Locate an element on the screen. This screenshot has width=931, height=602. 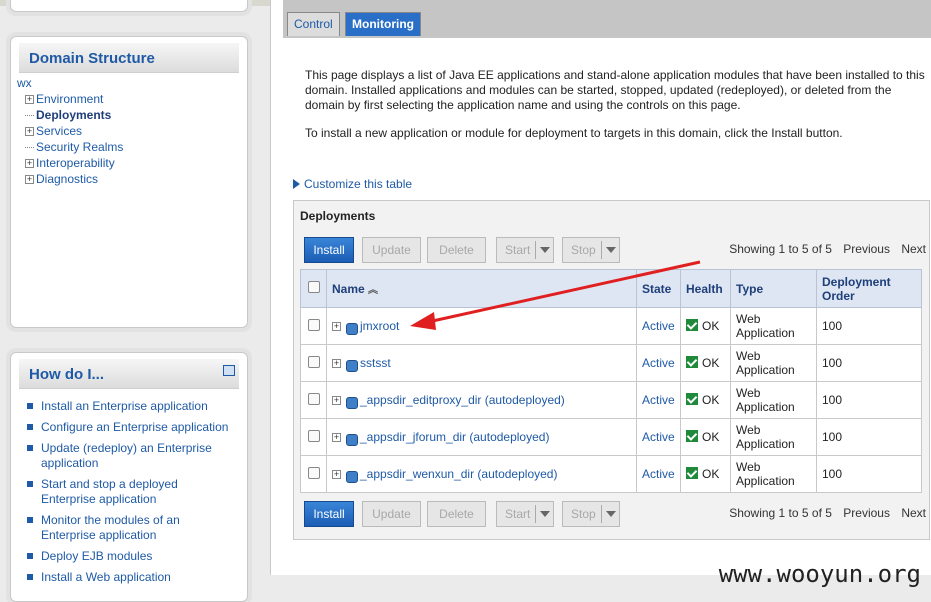
arrow-head is located at coordinates (423, 321).